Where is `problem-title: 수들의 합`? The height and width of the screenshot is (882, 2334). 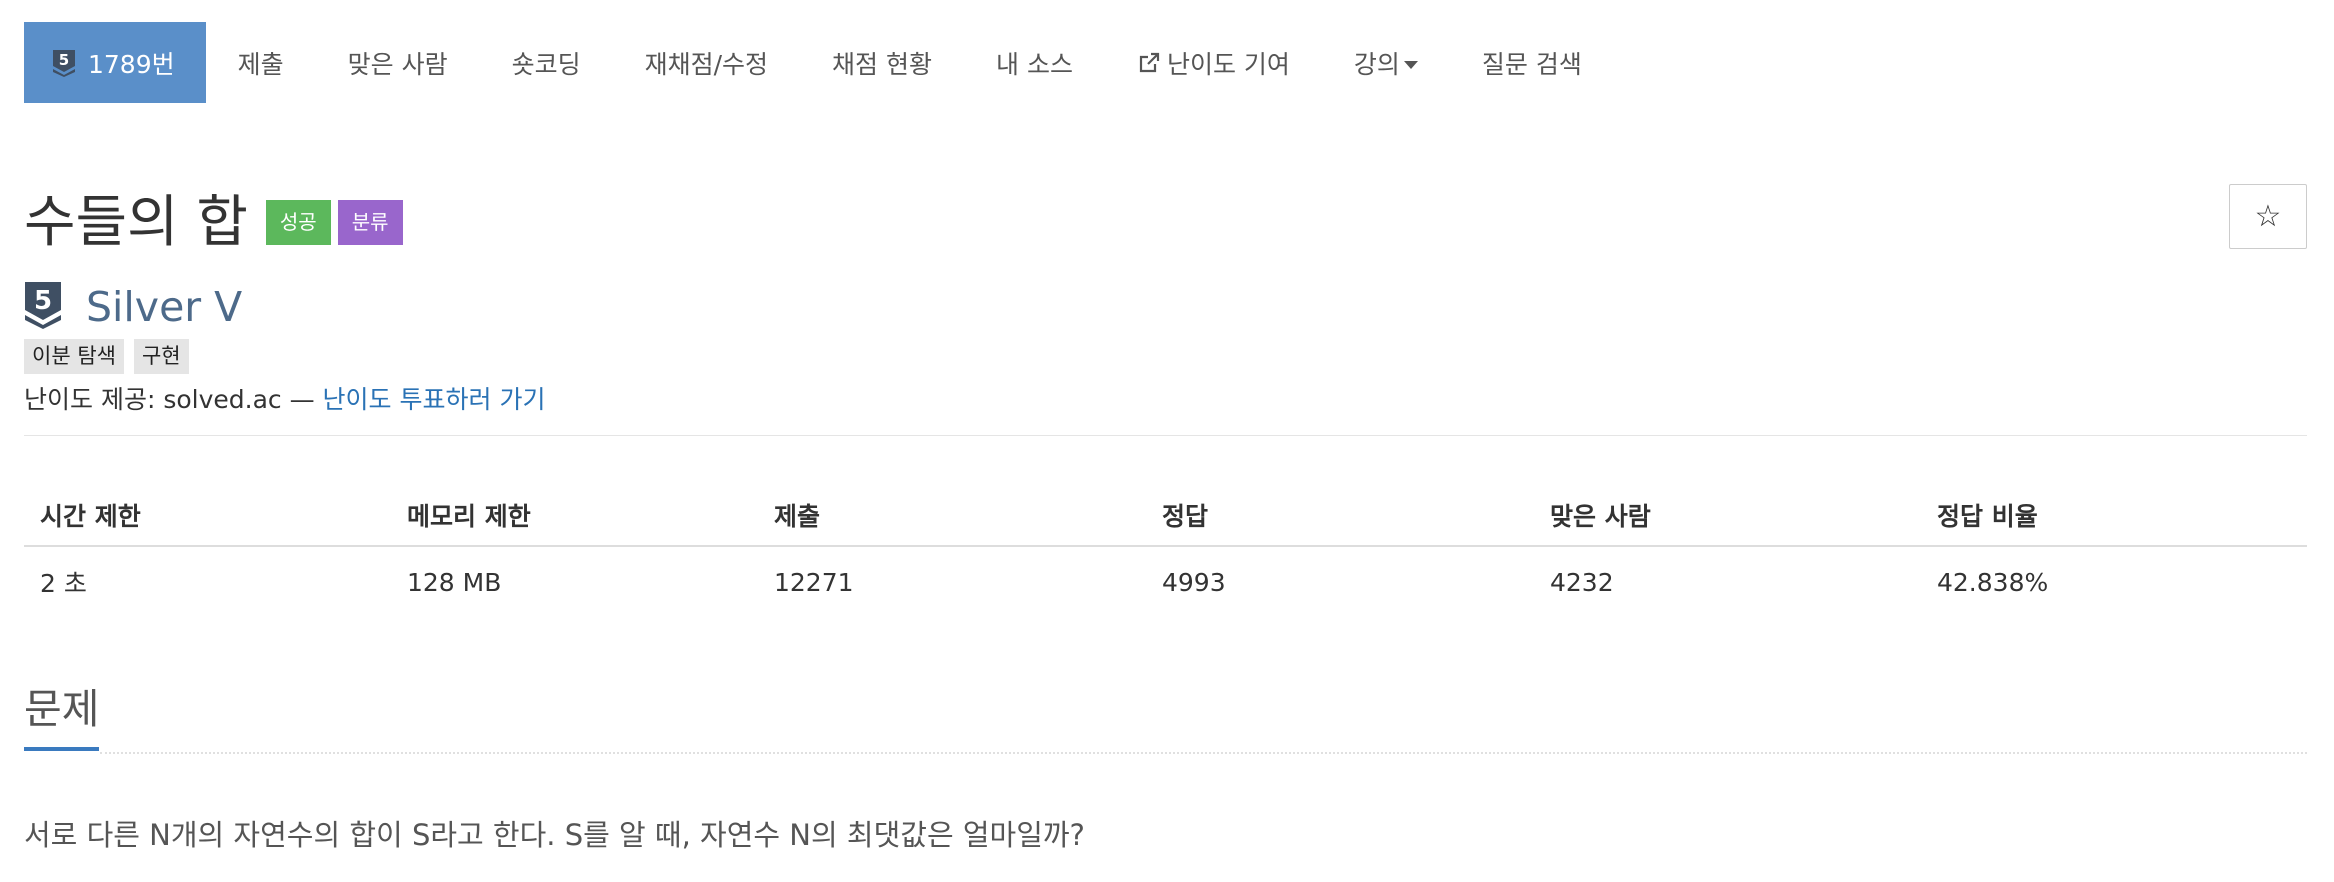
problem-title: 수들의 합 is located at coordinates (136, 222).